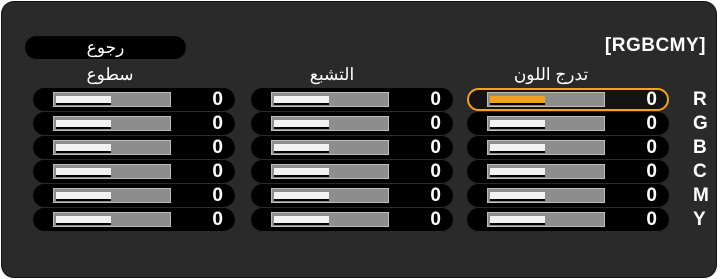  What do you see at coordinates (700, 171) in the screenshot?
I see `row-label: C` at bounding box center [700, 171].